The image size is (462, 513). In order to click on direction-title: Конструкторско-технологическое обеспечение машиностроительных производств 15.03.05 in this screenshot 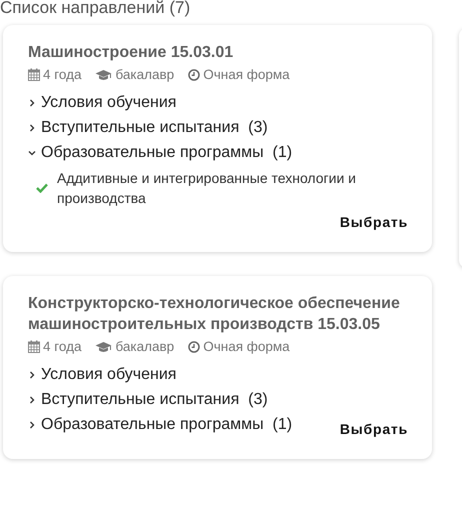, I will do `click(214, 314)`.